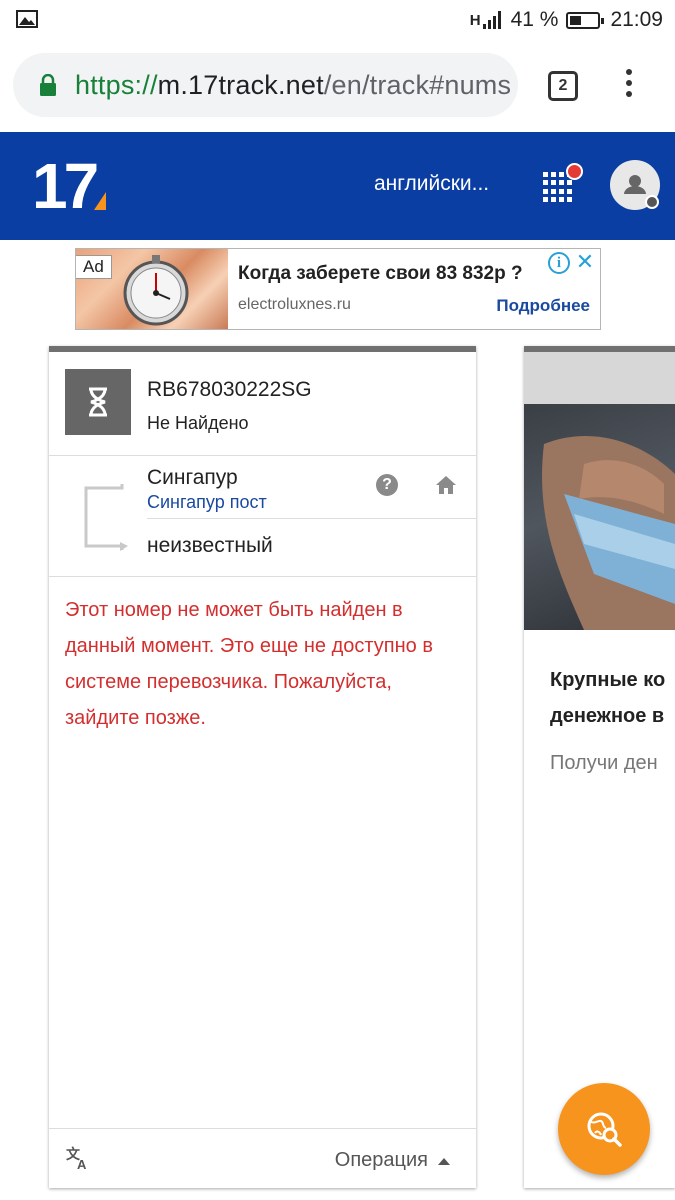 Image resolution: width=675 pixels, height=1200 pixels. Describe the element at coordinates (210, 545) in the screenshot. I see `destination-country: неизвестный` at that location.